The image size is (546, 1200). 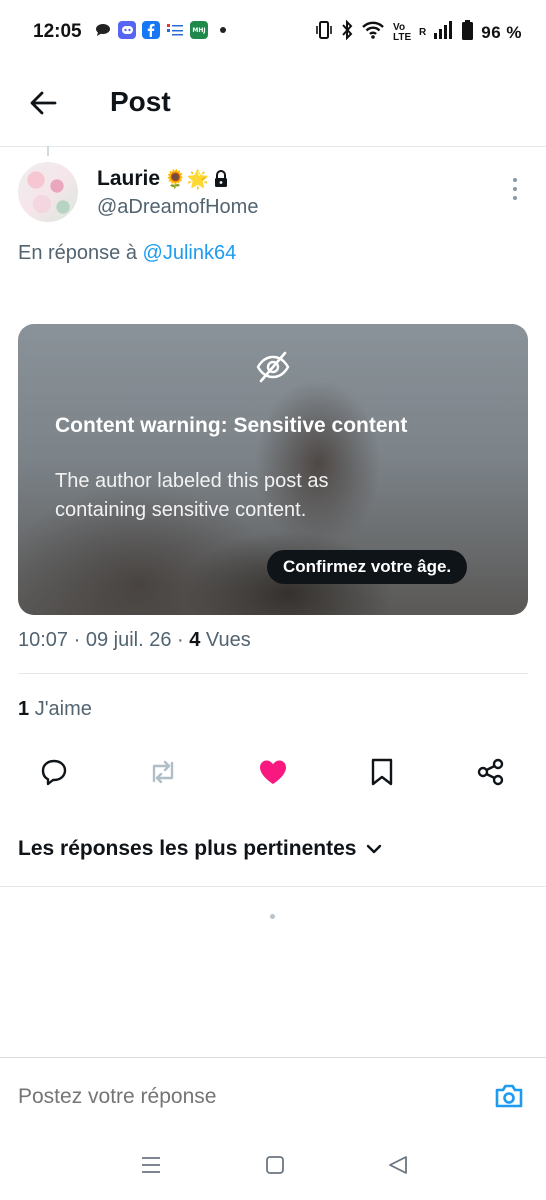 I want to click on roaming-label: R, so click(x=423, y=32).